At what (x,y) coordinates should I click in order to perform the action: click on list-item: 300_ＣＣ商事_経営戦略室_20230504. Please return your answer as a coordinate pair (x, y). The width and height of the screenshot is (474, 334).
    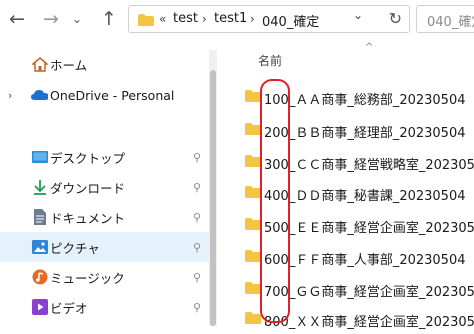
    Looking at the image, I should click on (348, 162).